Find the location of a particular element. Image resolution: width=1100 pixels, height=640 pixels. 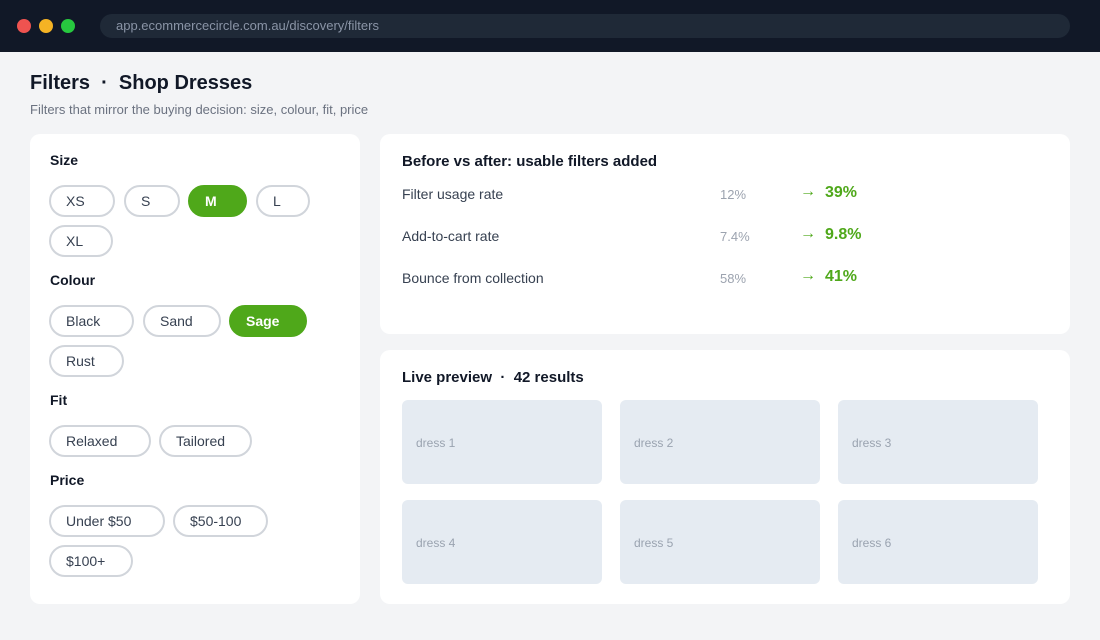

metric-row: Add-to-cart rate 7.4% → 9.8% is located at coordinates (725, 237).